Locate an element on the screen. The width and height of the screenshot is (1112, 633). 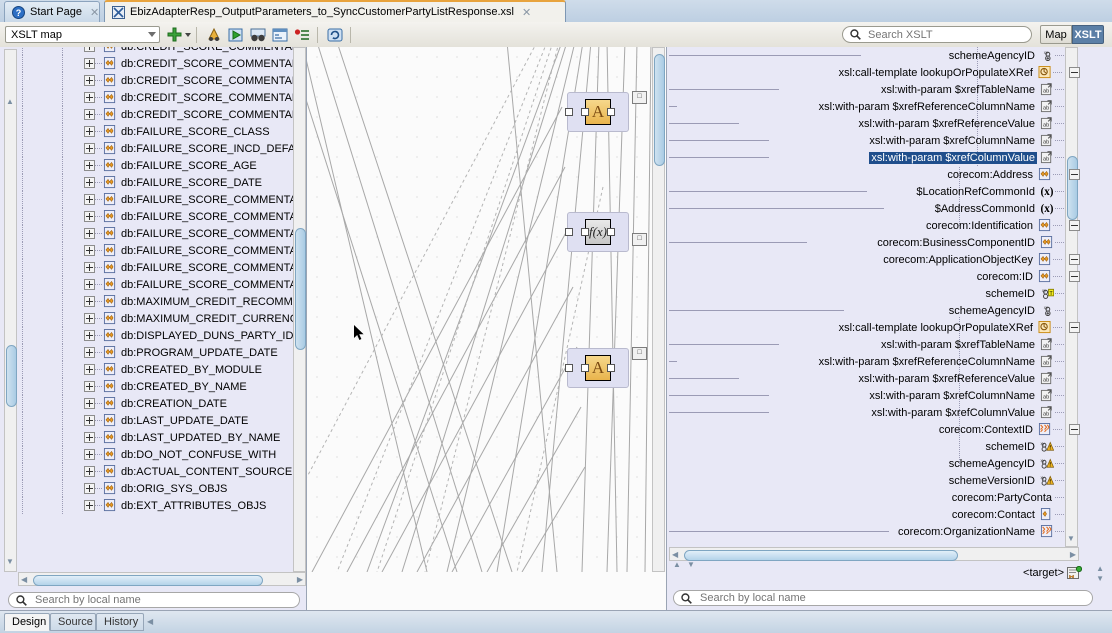
target-tree-hscrollbar: ◀ ▶ is located at coordinates (874, 554).